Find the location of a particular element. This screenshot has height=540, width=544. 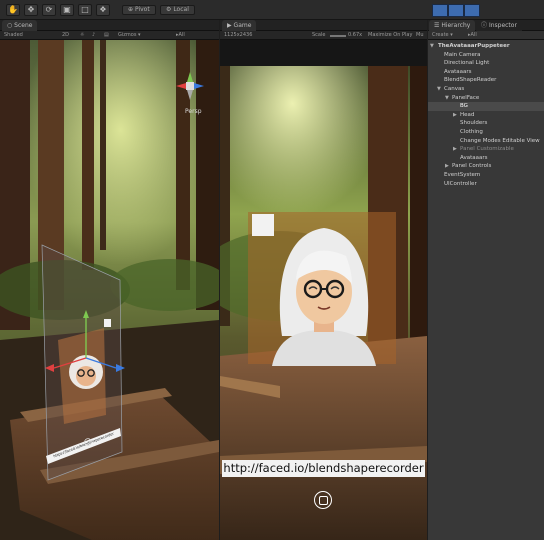

tab-scene: ○ Scene is located at coordinates (20, 25).